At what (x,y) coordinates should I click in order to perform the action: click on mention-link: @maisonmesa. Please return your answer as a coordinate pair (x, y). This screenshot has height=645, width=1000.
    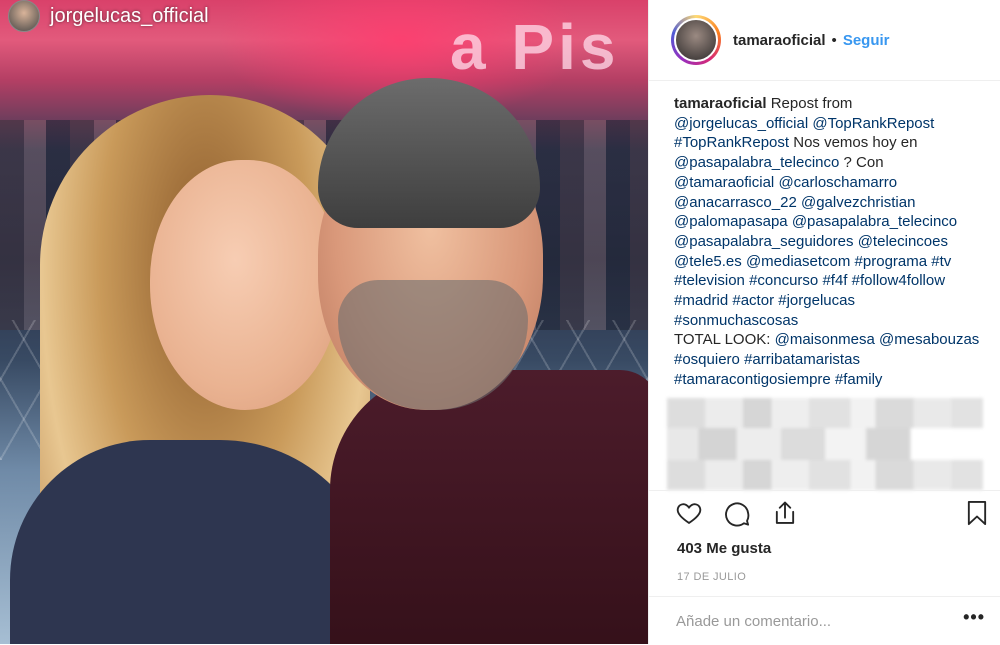
    Looking at the image, I should click on (825, 339).